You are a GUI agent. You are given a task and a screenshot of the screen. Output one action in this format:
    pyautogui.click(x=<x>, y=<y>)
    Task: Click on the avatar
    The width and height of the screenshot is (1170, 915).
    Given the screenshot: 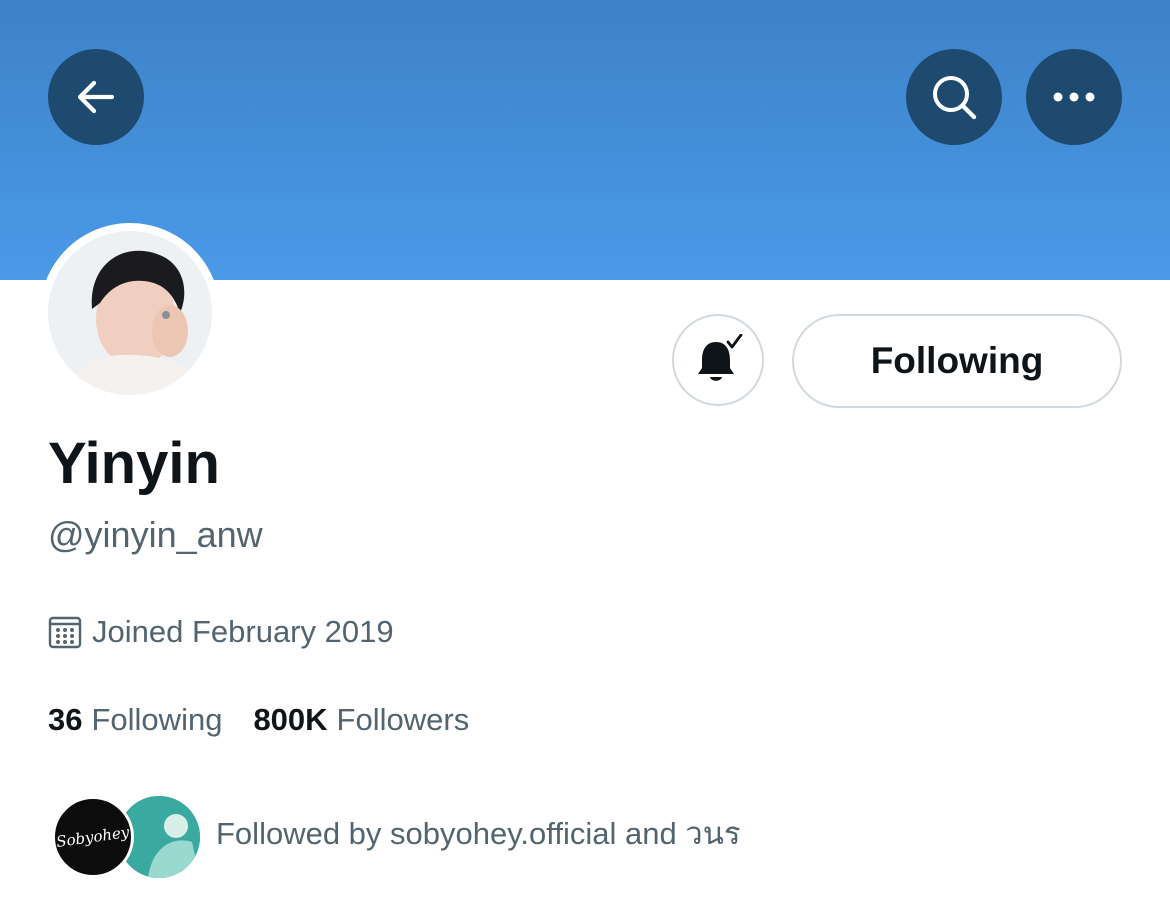 What is the action you would take?
    pyautogui.click(x=130, y=313)
    